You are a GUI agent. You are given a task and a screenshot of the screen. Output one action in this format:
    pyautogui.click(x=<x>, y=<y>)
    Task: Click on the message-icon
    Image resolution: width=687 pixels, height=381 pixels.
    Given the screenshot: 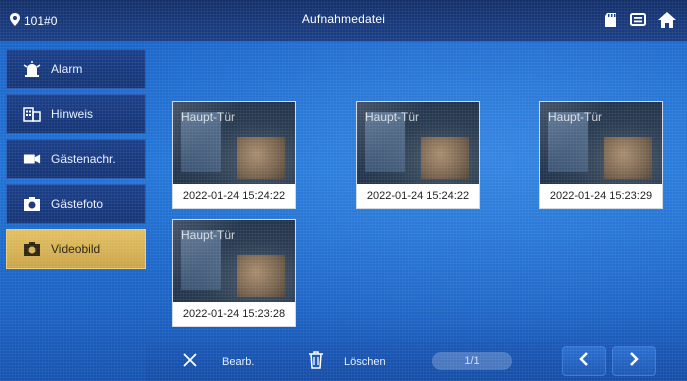 What is the action you would take?
    pyautogui.click(x=639, y=20)
    